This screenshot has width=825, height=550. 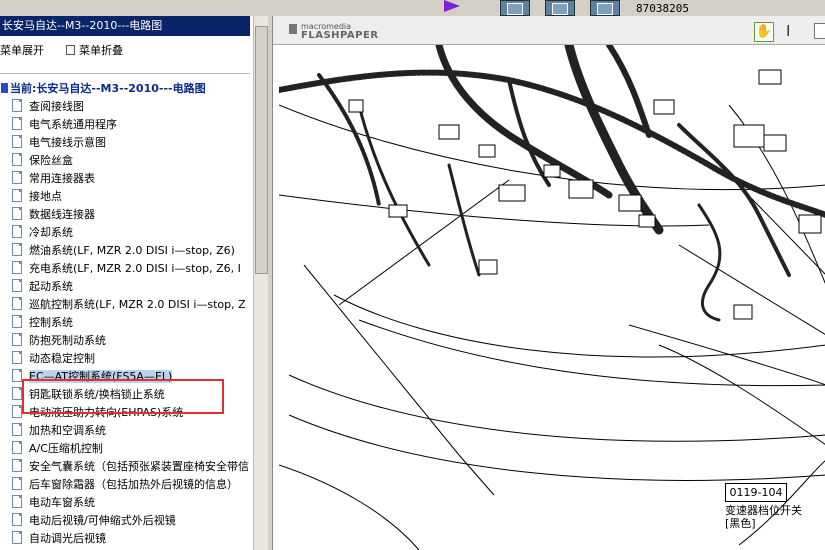 What do you see at coordinates (139, 466) in the screenshot?
I see `tree-item-label: 安全气囊系统（包括预张紧装置座椅安全带信` at bounding box center [139, 466].